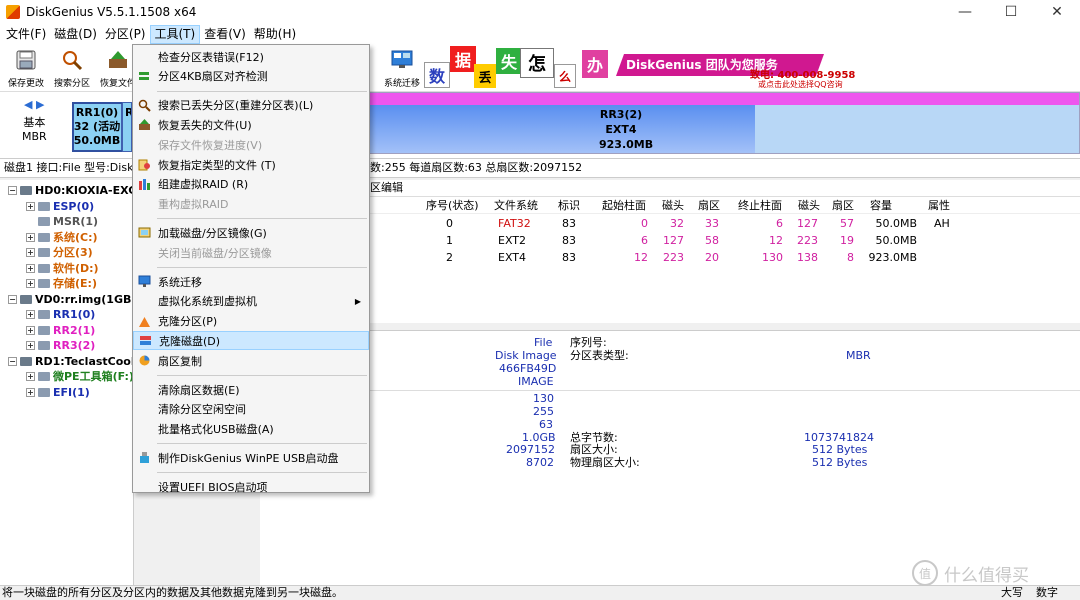 The height and width of the screenshot is (600, 1080). Describe the element at coordinates (725, 188) in the screenshot. I see `tab-partition-edit: 区编辑` at that location.